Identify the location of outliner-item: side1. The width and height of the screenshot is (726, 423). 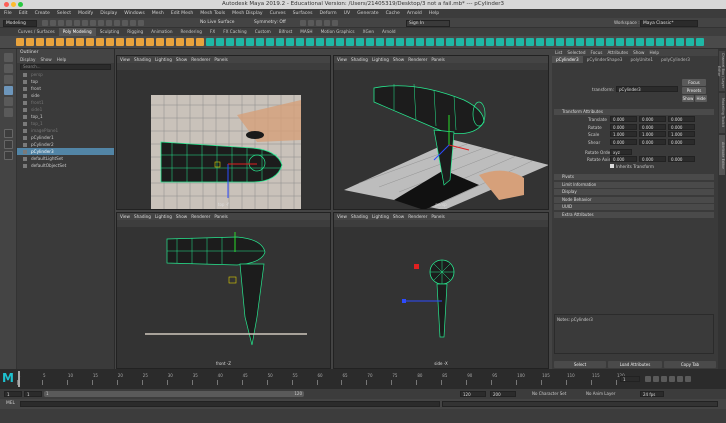
(65, 109).